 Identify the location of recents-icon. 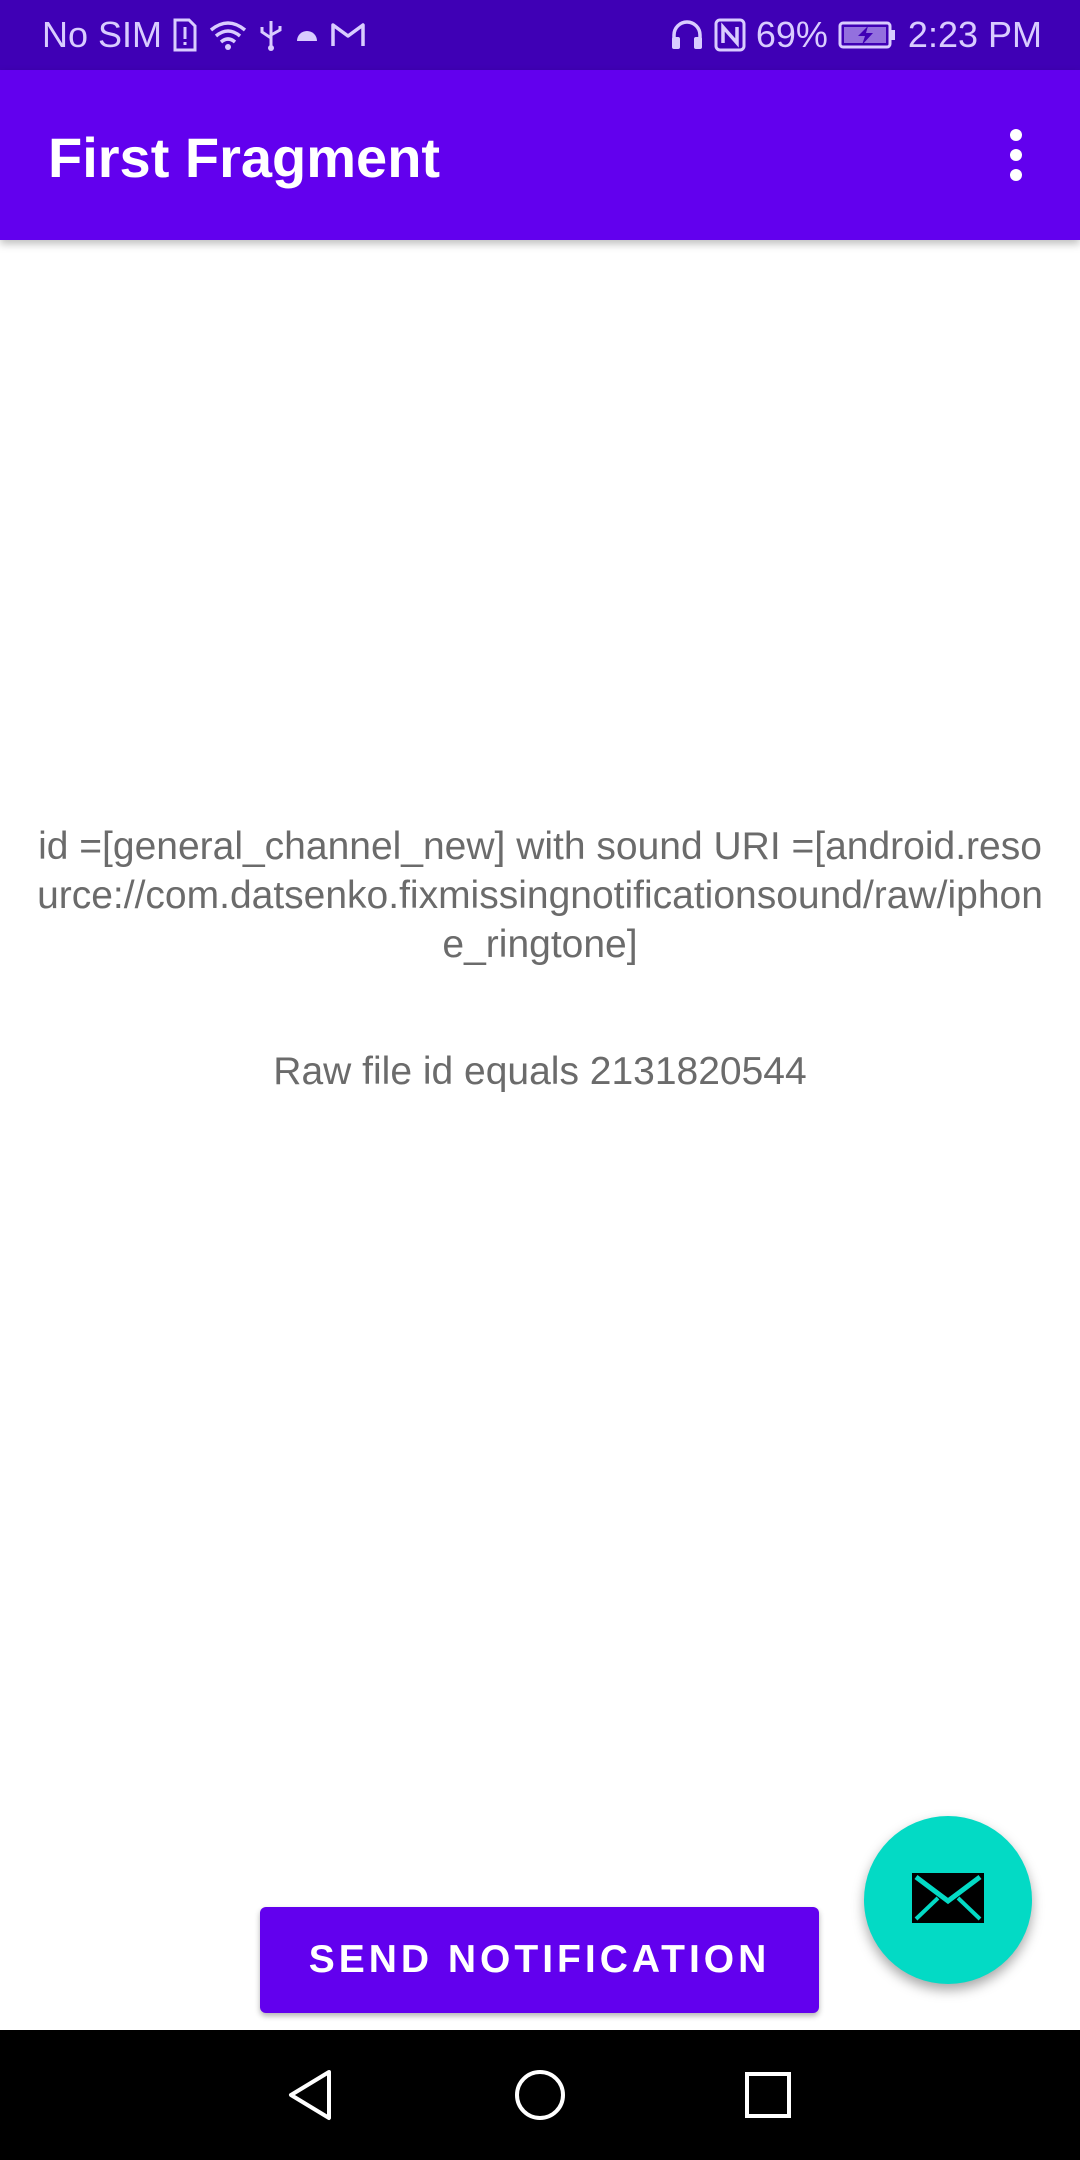
(768, 2095).